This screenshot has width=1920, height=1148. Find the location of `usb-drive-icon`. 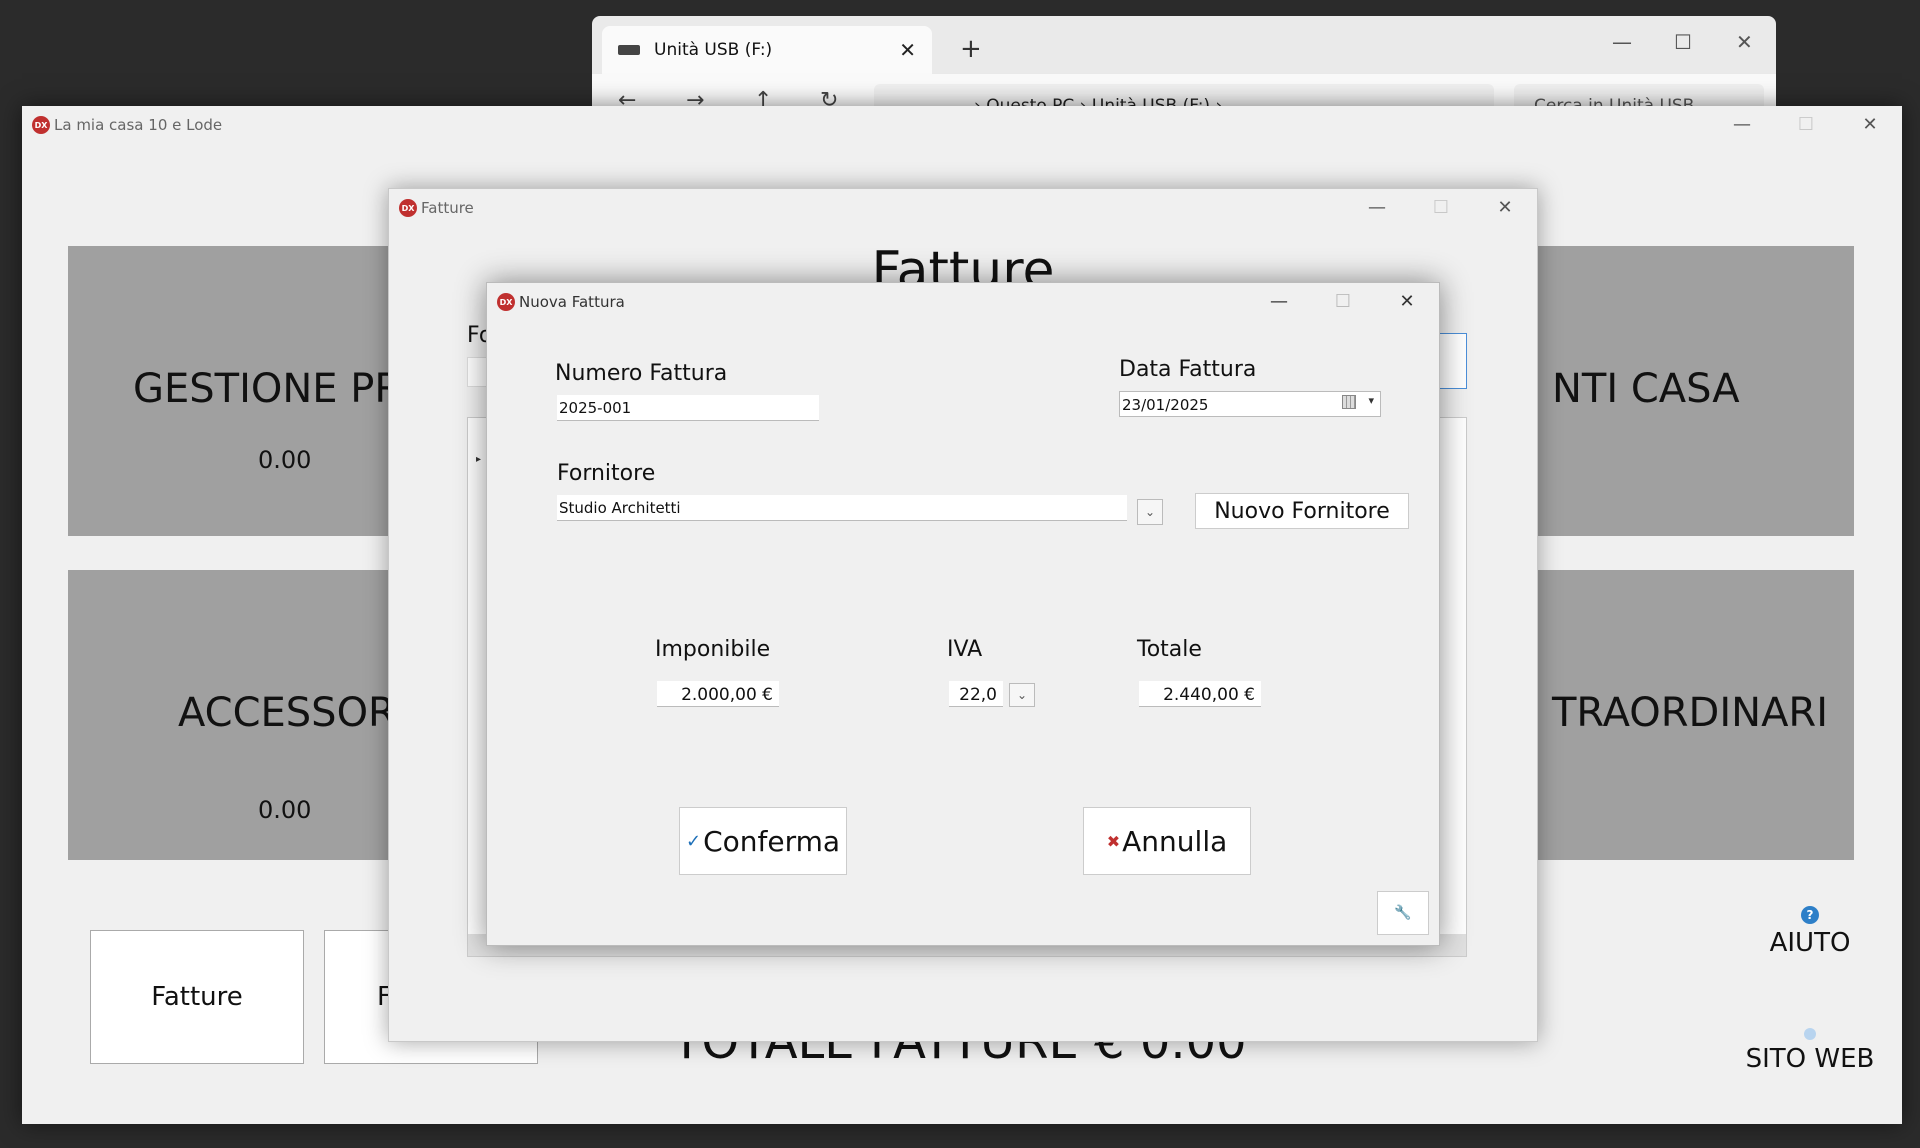

usb-drive-icon is located at coordinates (629, 50).